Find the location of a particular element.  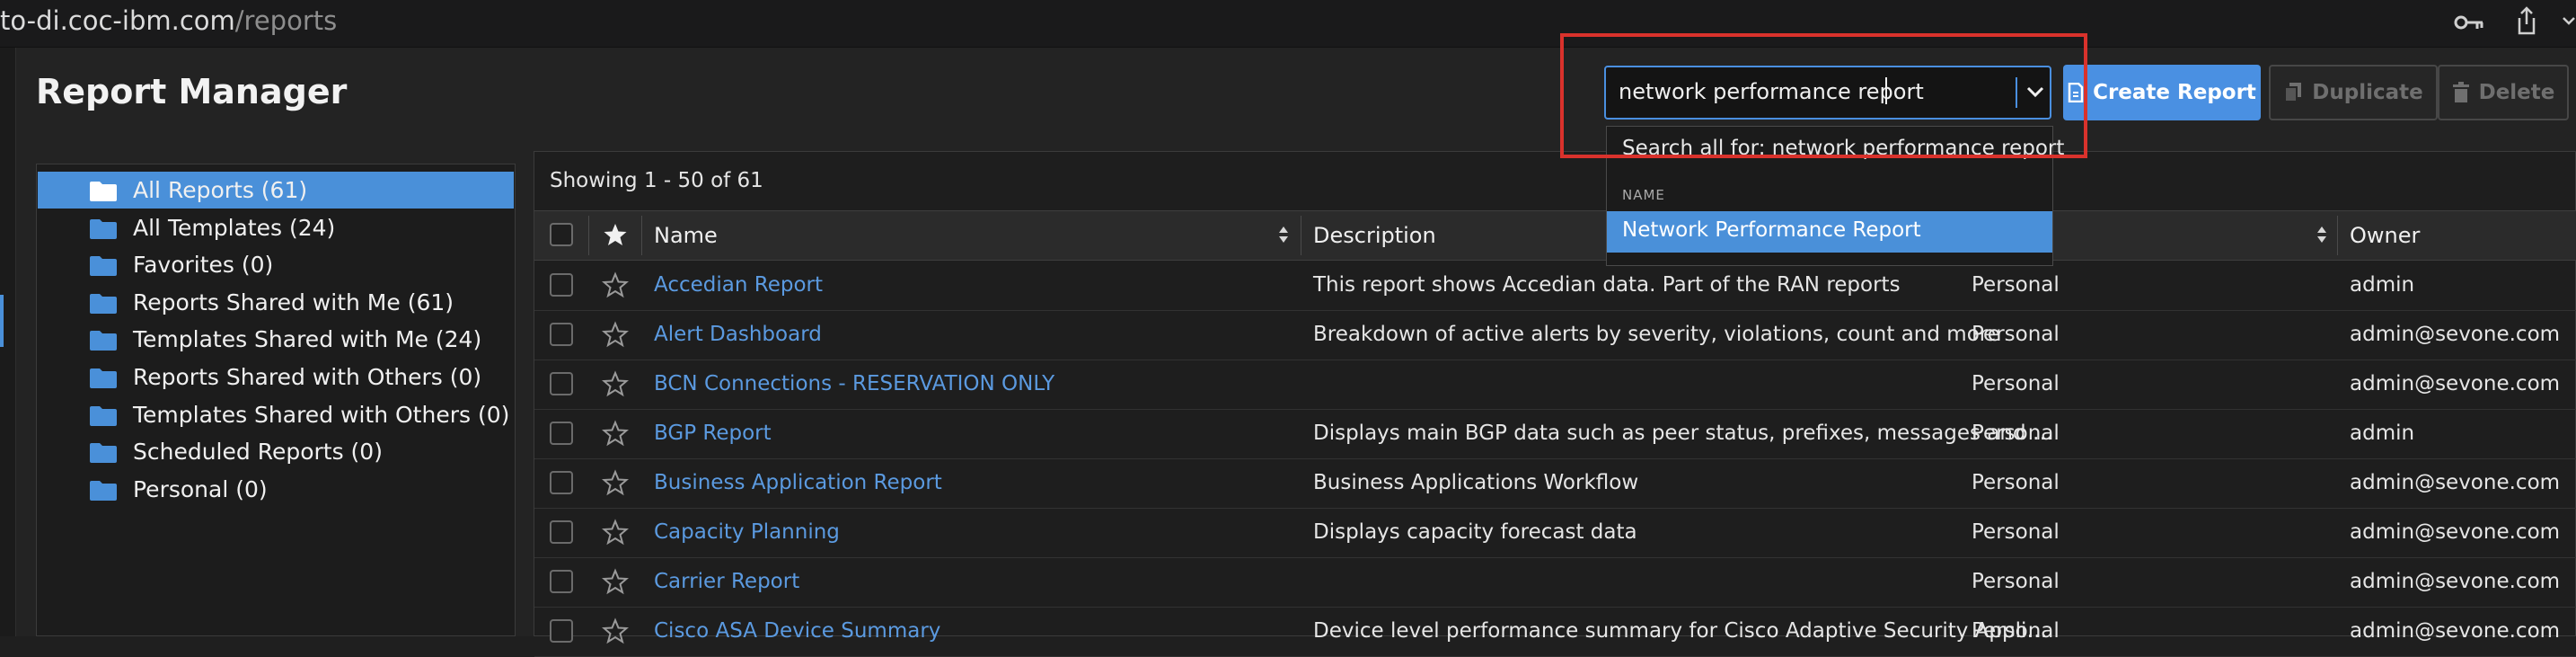

report-description: Displays capacity forecast data is located at coordinates (1475, 532).